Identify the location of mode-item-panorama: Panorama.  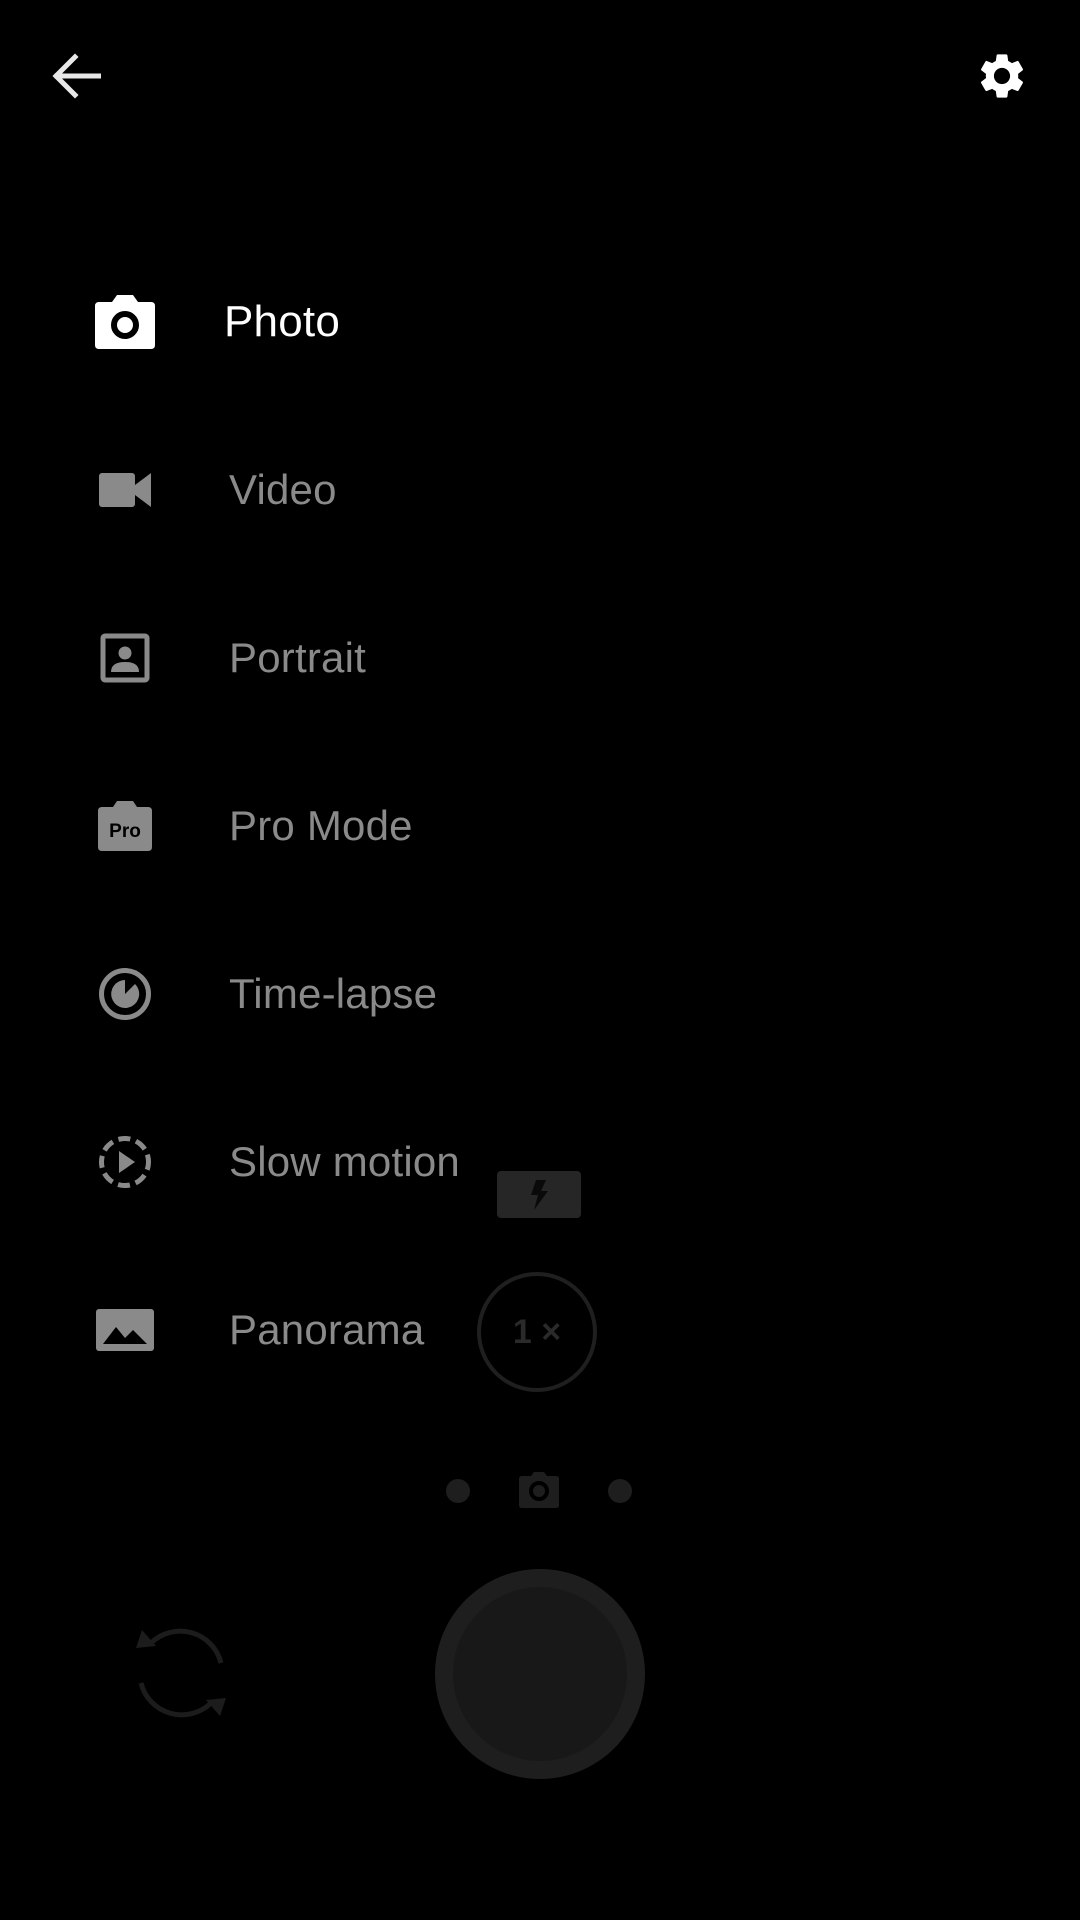
(540, 1330).